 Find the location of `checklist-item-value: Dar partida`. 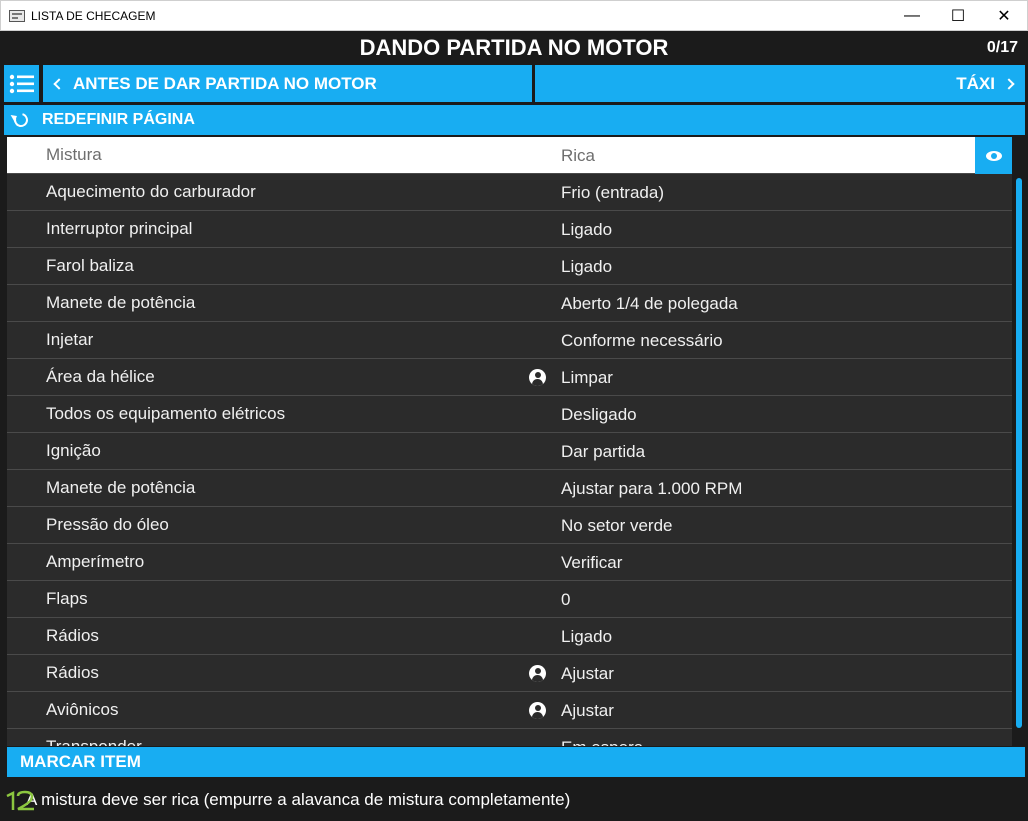

checklist-item-value: Dar partida is located at coordinates (603, 451).